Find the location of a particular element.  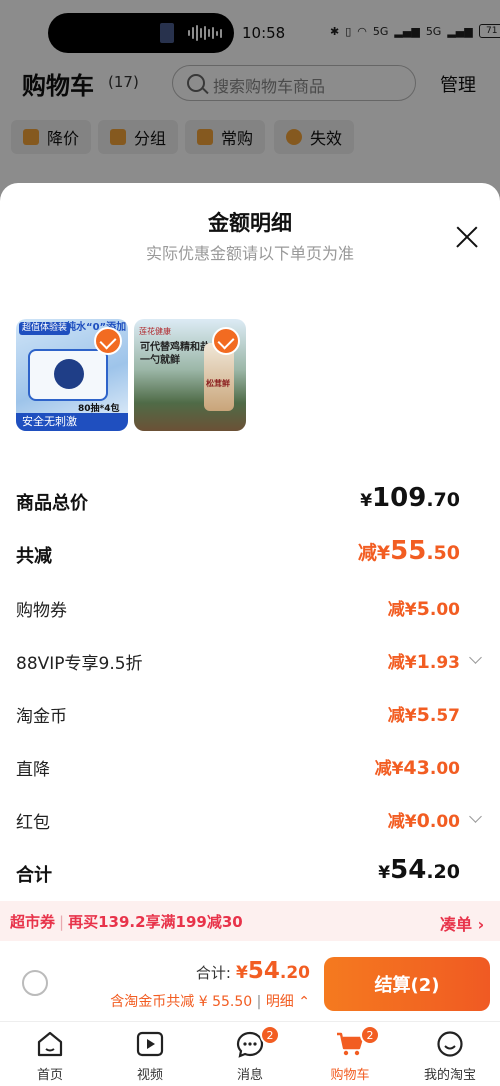

cart-badge: 2 is located at coordinates (370, 1035).